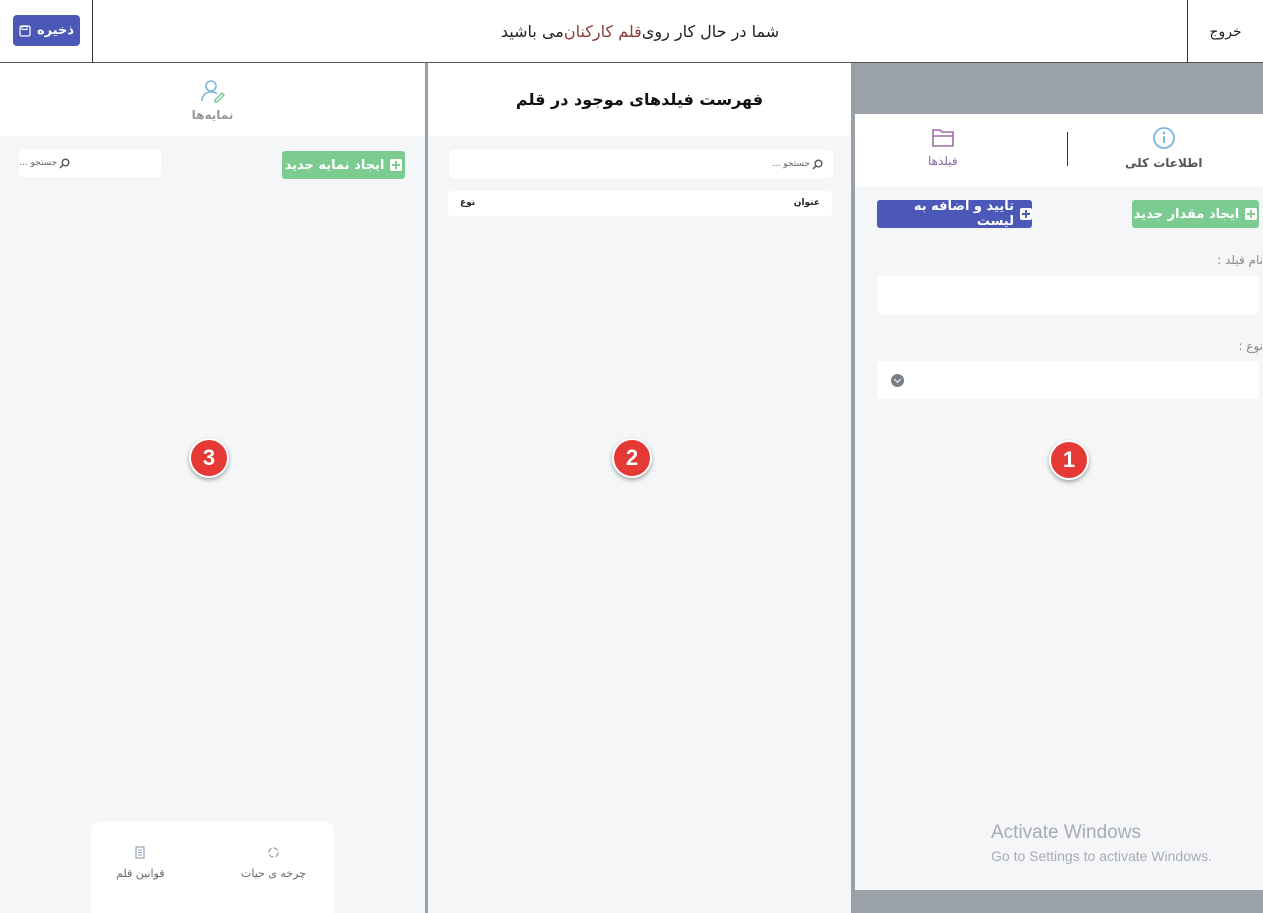 Image resolution: width=1263 pixels, height=913 pixels. I want to click on save-button: ذخیره, so click(46, 30).